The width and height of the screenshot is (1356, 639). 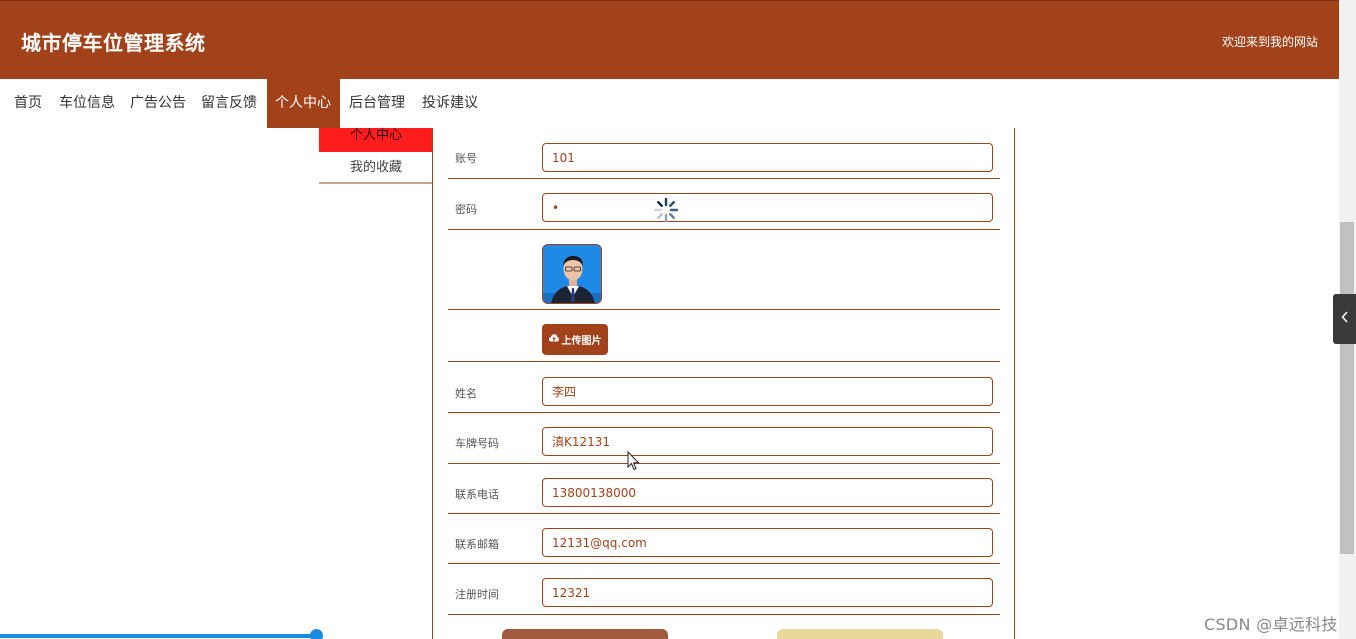 What do you see at coordinates (1269, 42) in the screenshot?
I see `welcome-text: 欢迎来到我的网站` at bounding box center [1269, 42].